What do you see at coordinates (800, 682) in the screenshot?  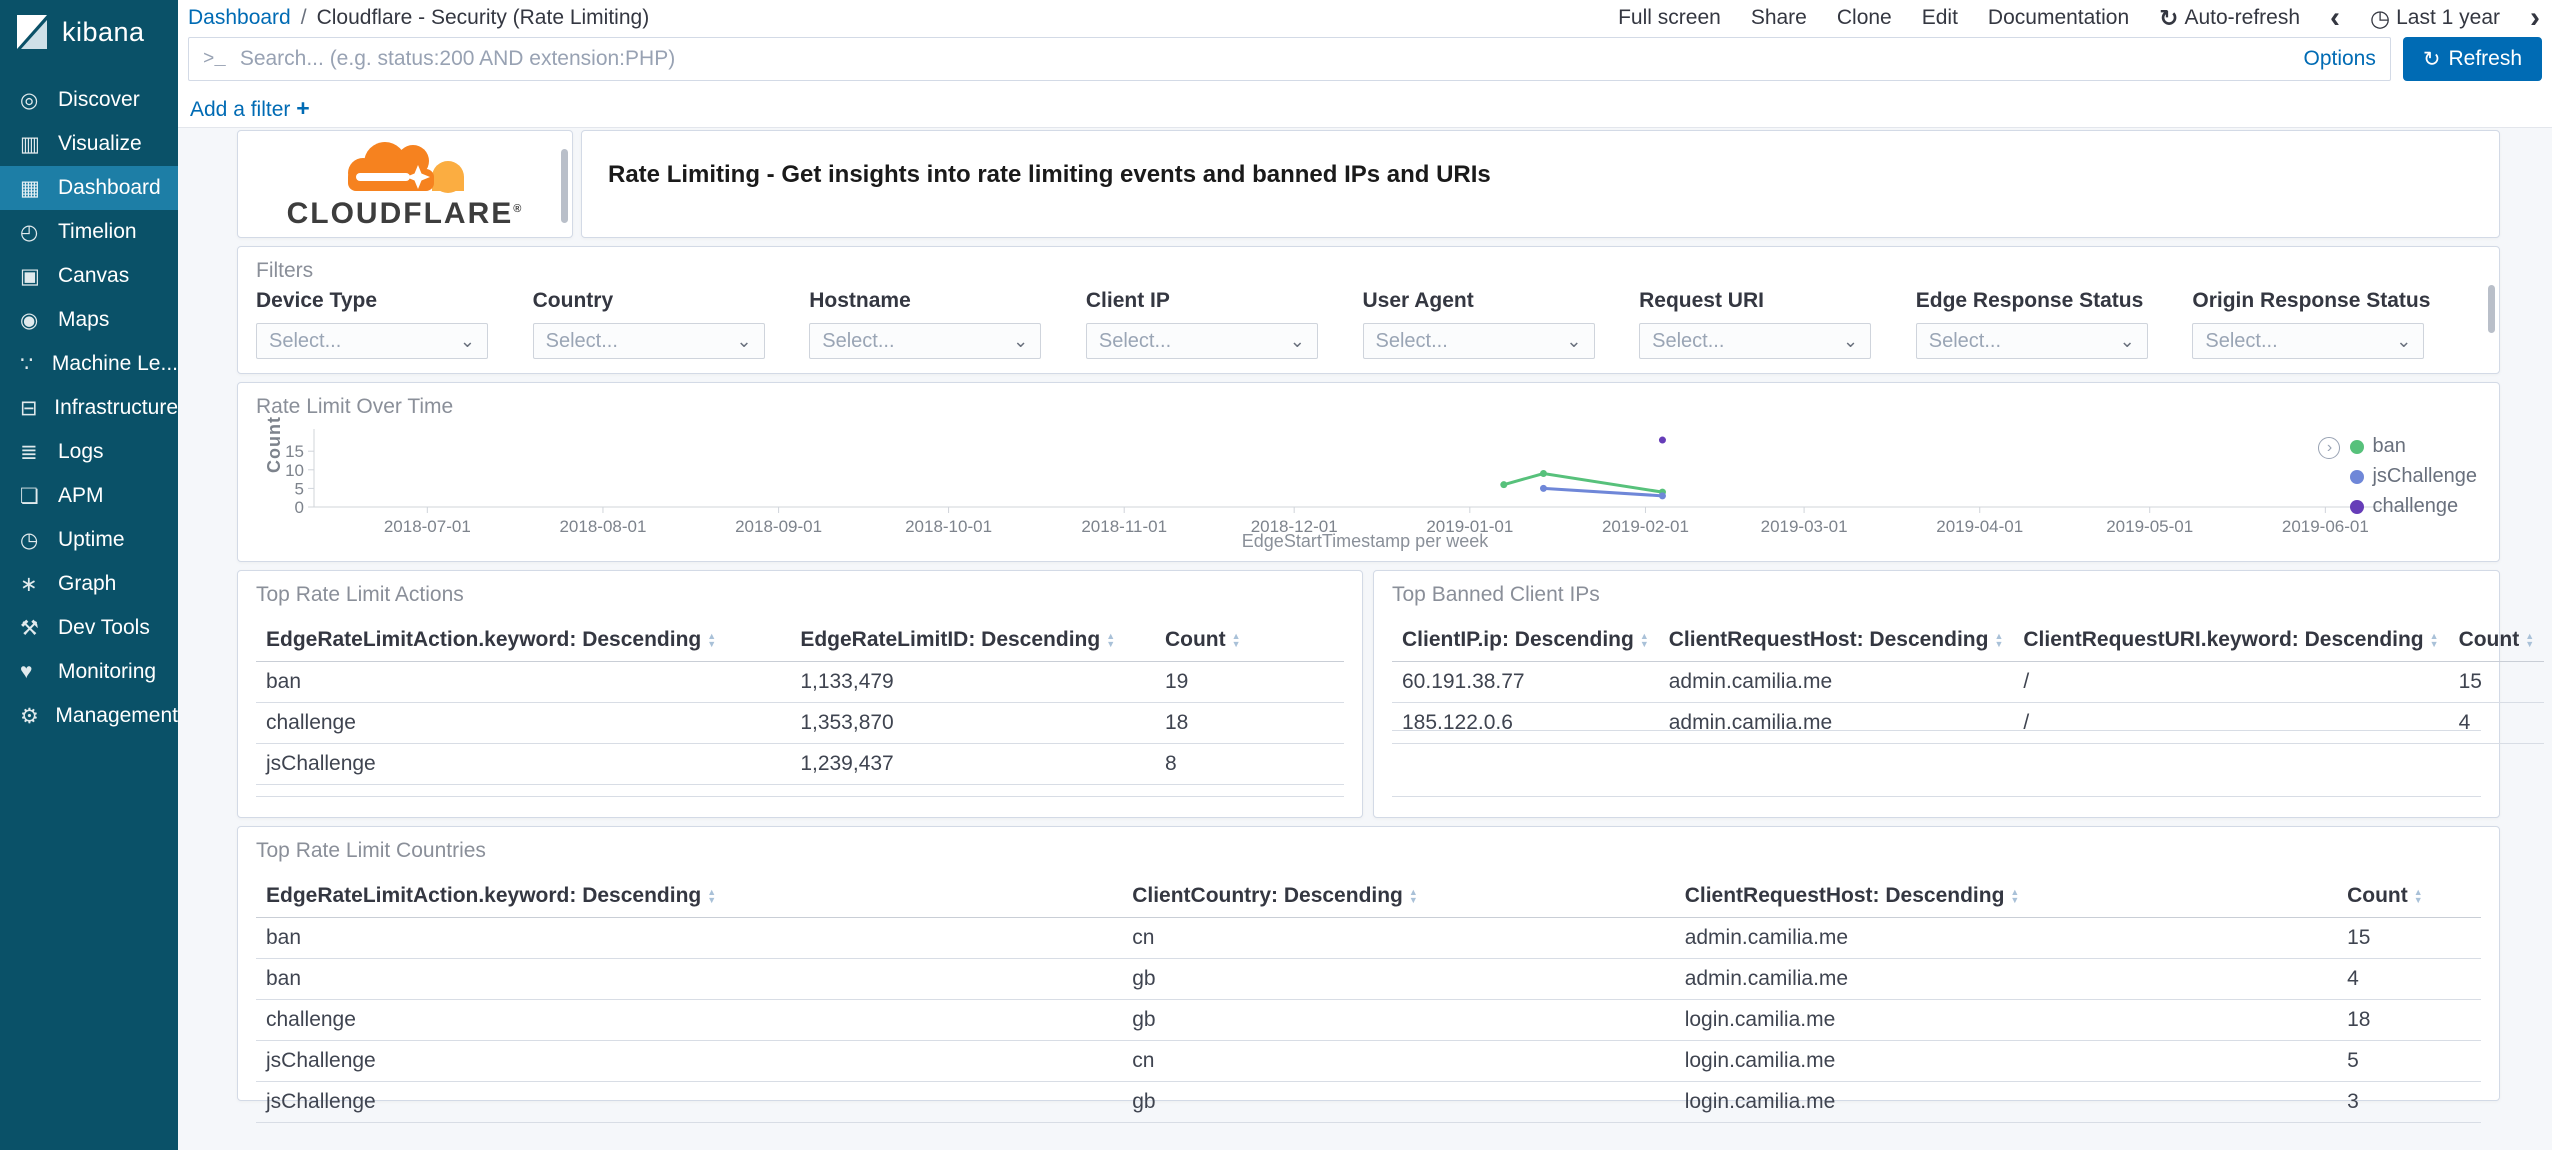 I see `table-row: ban 1,133,479 19` at bounding box center [800, 682].